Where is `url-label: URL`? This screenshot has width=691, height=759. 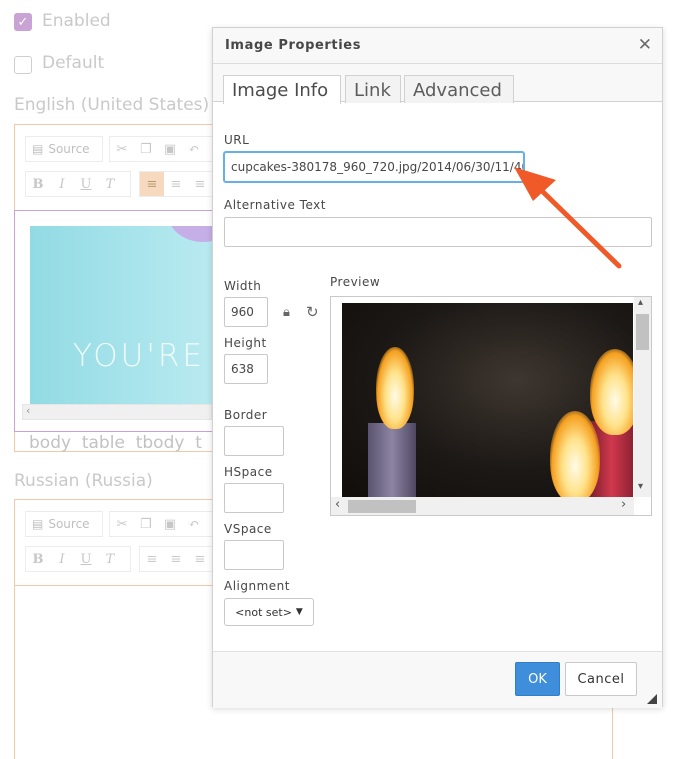
url-label: URL is located at coordinates (237, 140).